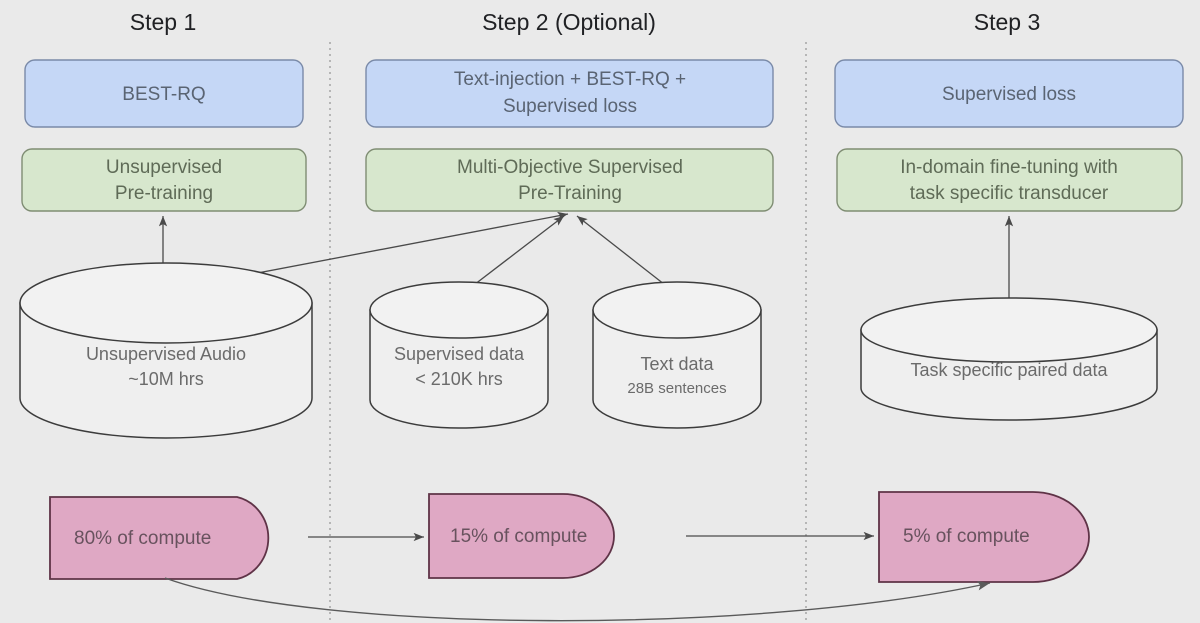 The height and width of the screenshot is (623, 1200). Describe the element at coordinates (966, 536) in the screenshot. I see `compute-shape-5-label: 5% of compute` at that location.